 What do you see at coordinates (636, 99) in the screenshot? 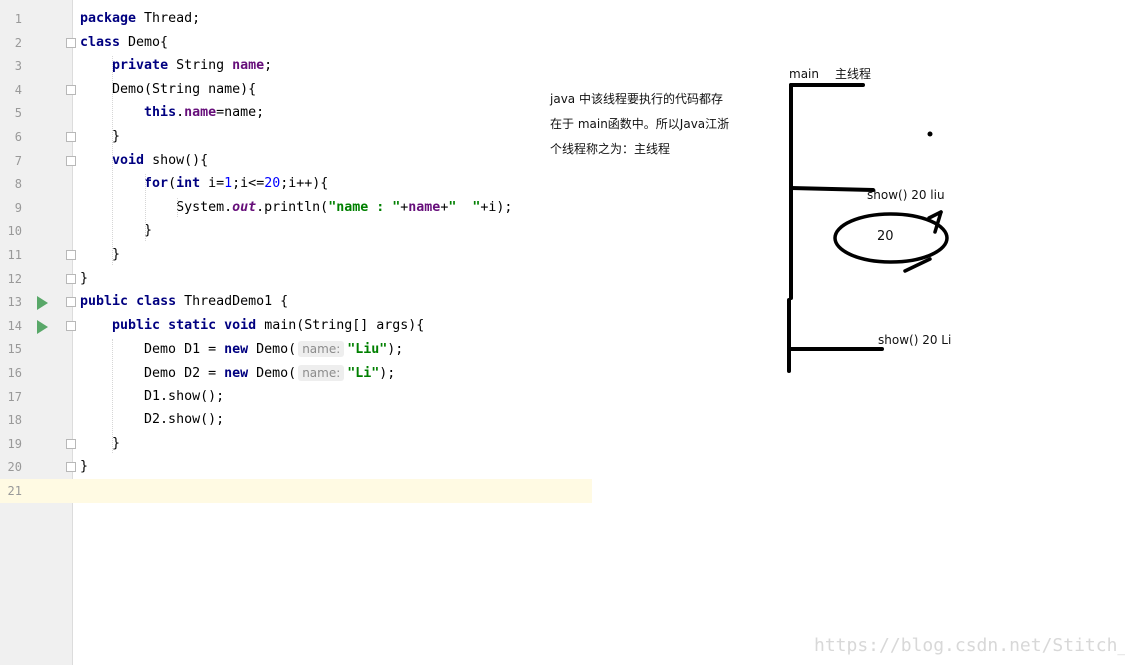
I see `note-line-1: java 中该线程要执行的代码都存` at bounding box center [636, 99].